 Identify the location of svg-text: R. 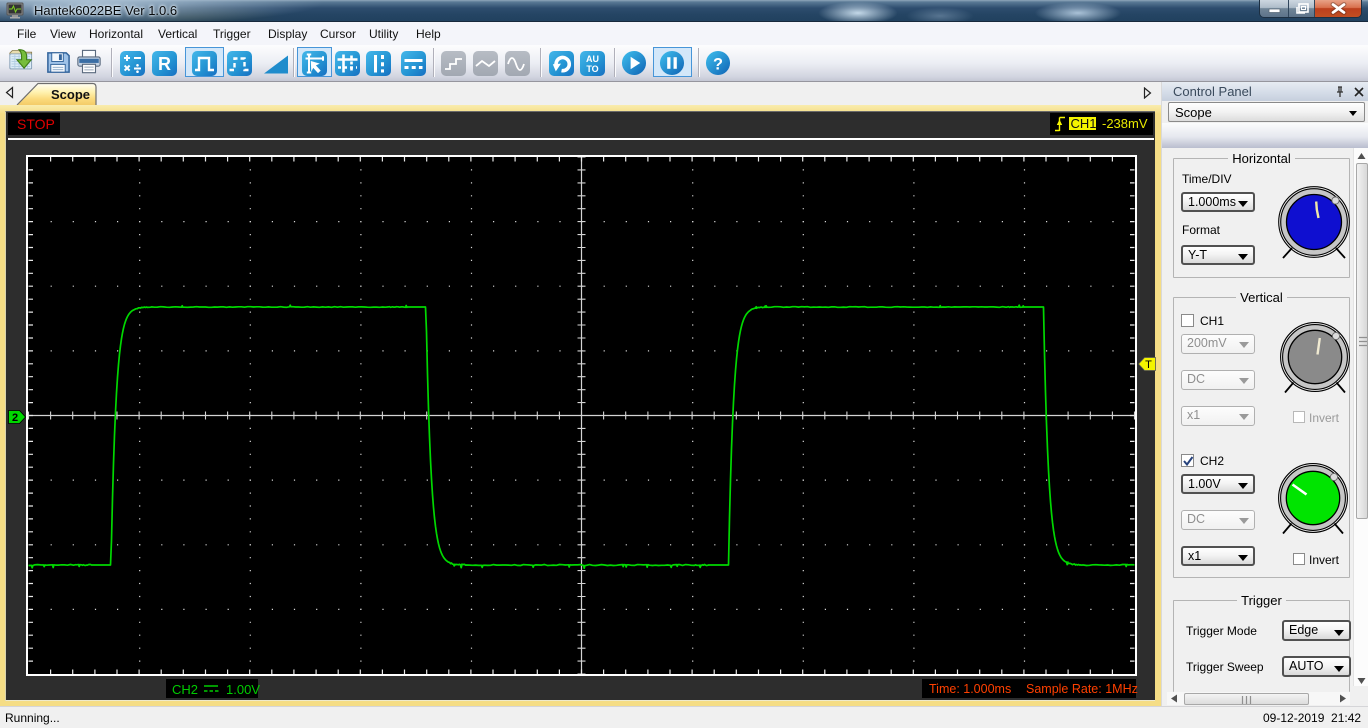
(164, 64).